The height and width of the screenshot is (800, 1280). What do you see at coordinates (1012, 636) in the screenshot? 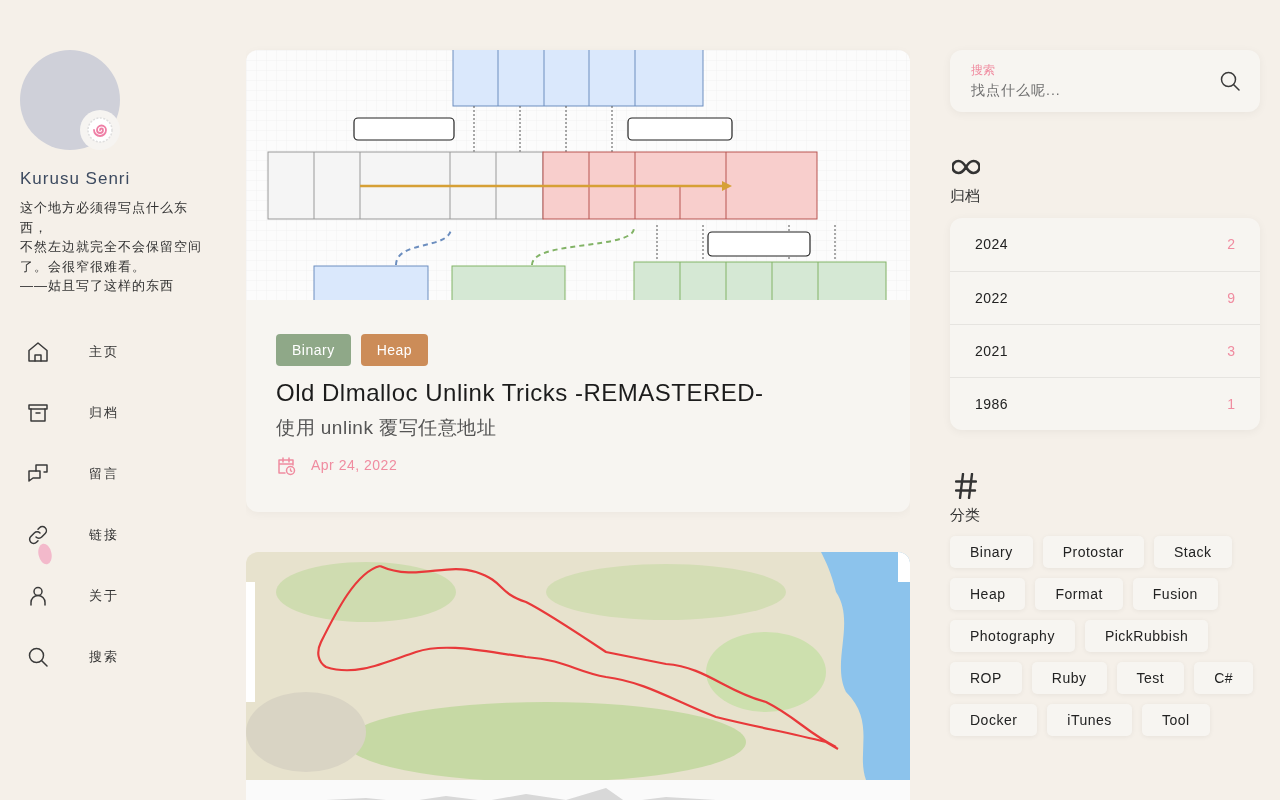
I see `category-tag: Photography` at bounding box center [1012, 636].